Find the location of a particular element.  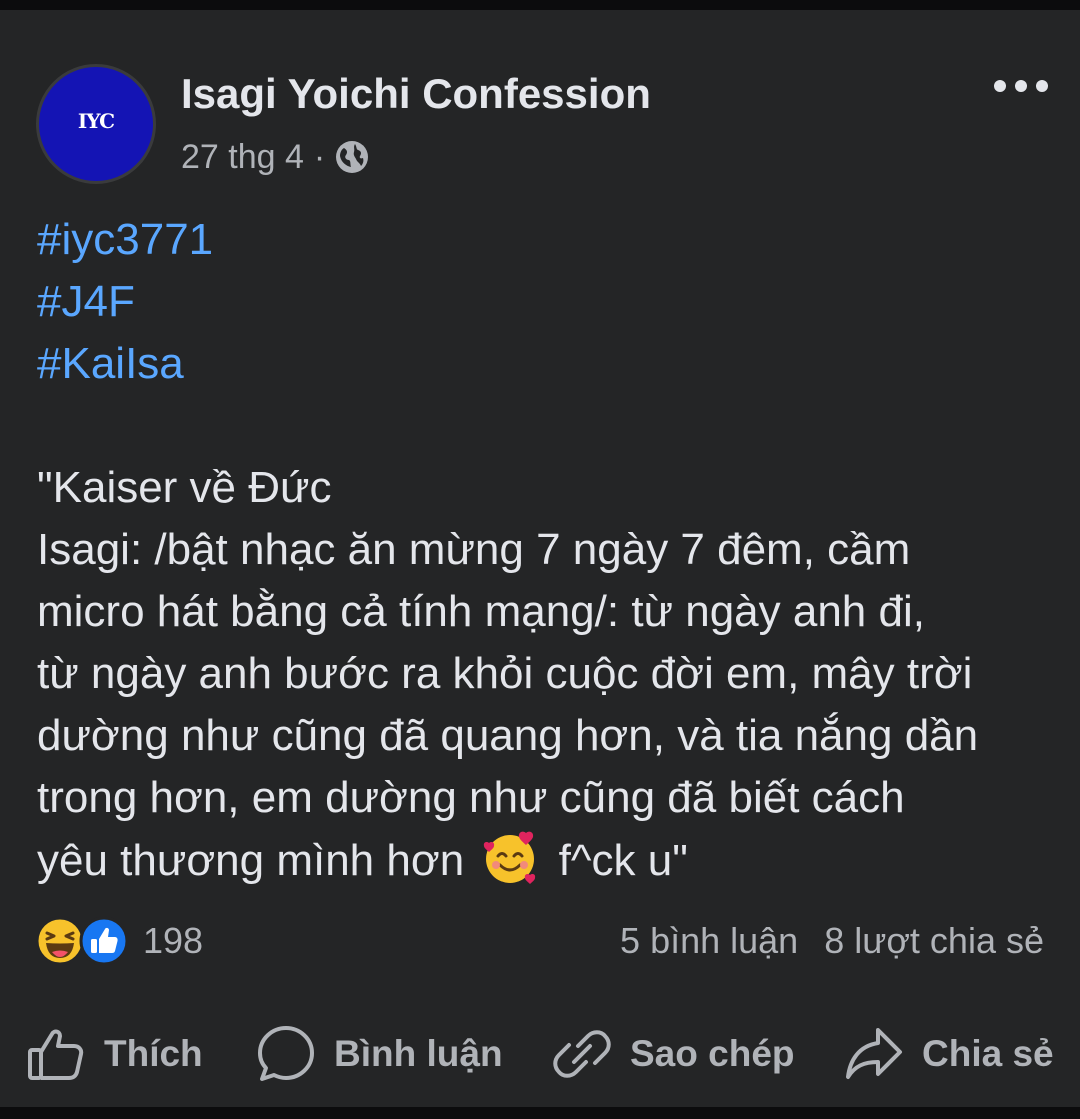

share-count-link: 8 lượt chia sẻ is located at coordinates (934, 941).